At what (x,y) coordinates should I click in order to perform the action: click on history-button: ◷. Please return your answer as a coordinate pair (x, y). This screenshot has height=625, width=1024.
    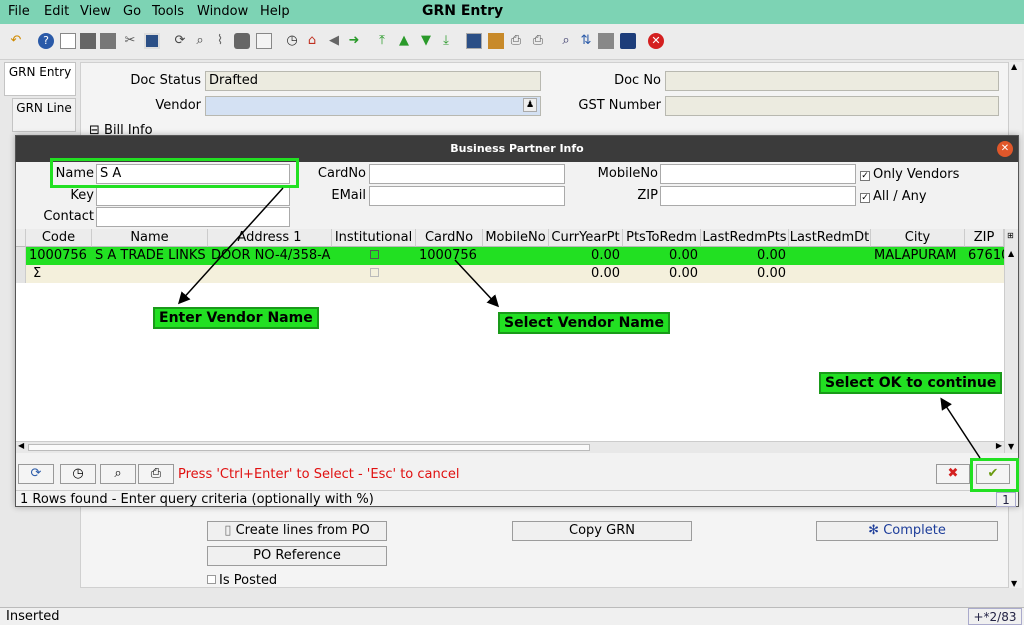
    Looking at the image, I should click on (78, 474).